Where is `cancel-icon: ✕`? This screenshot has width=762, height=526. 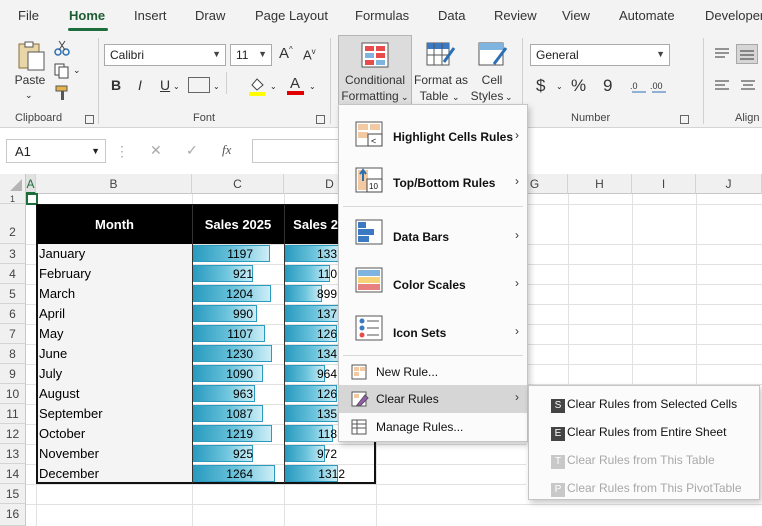
cancel-icon: ✕ is located at coordinates (156, 150).